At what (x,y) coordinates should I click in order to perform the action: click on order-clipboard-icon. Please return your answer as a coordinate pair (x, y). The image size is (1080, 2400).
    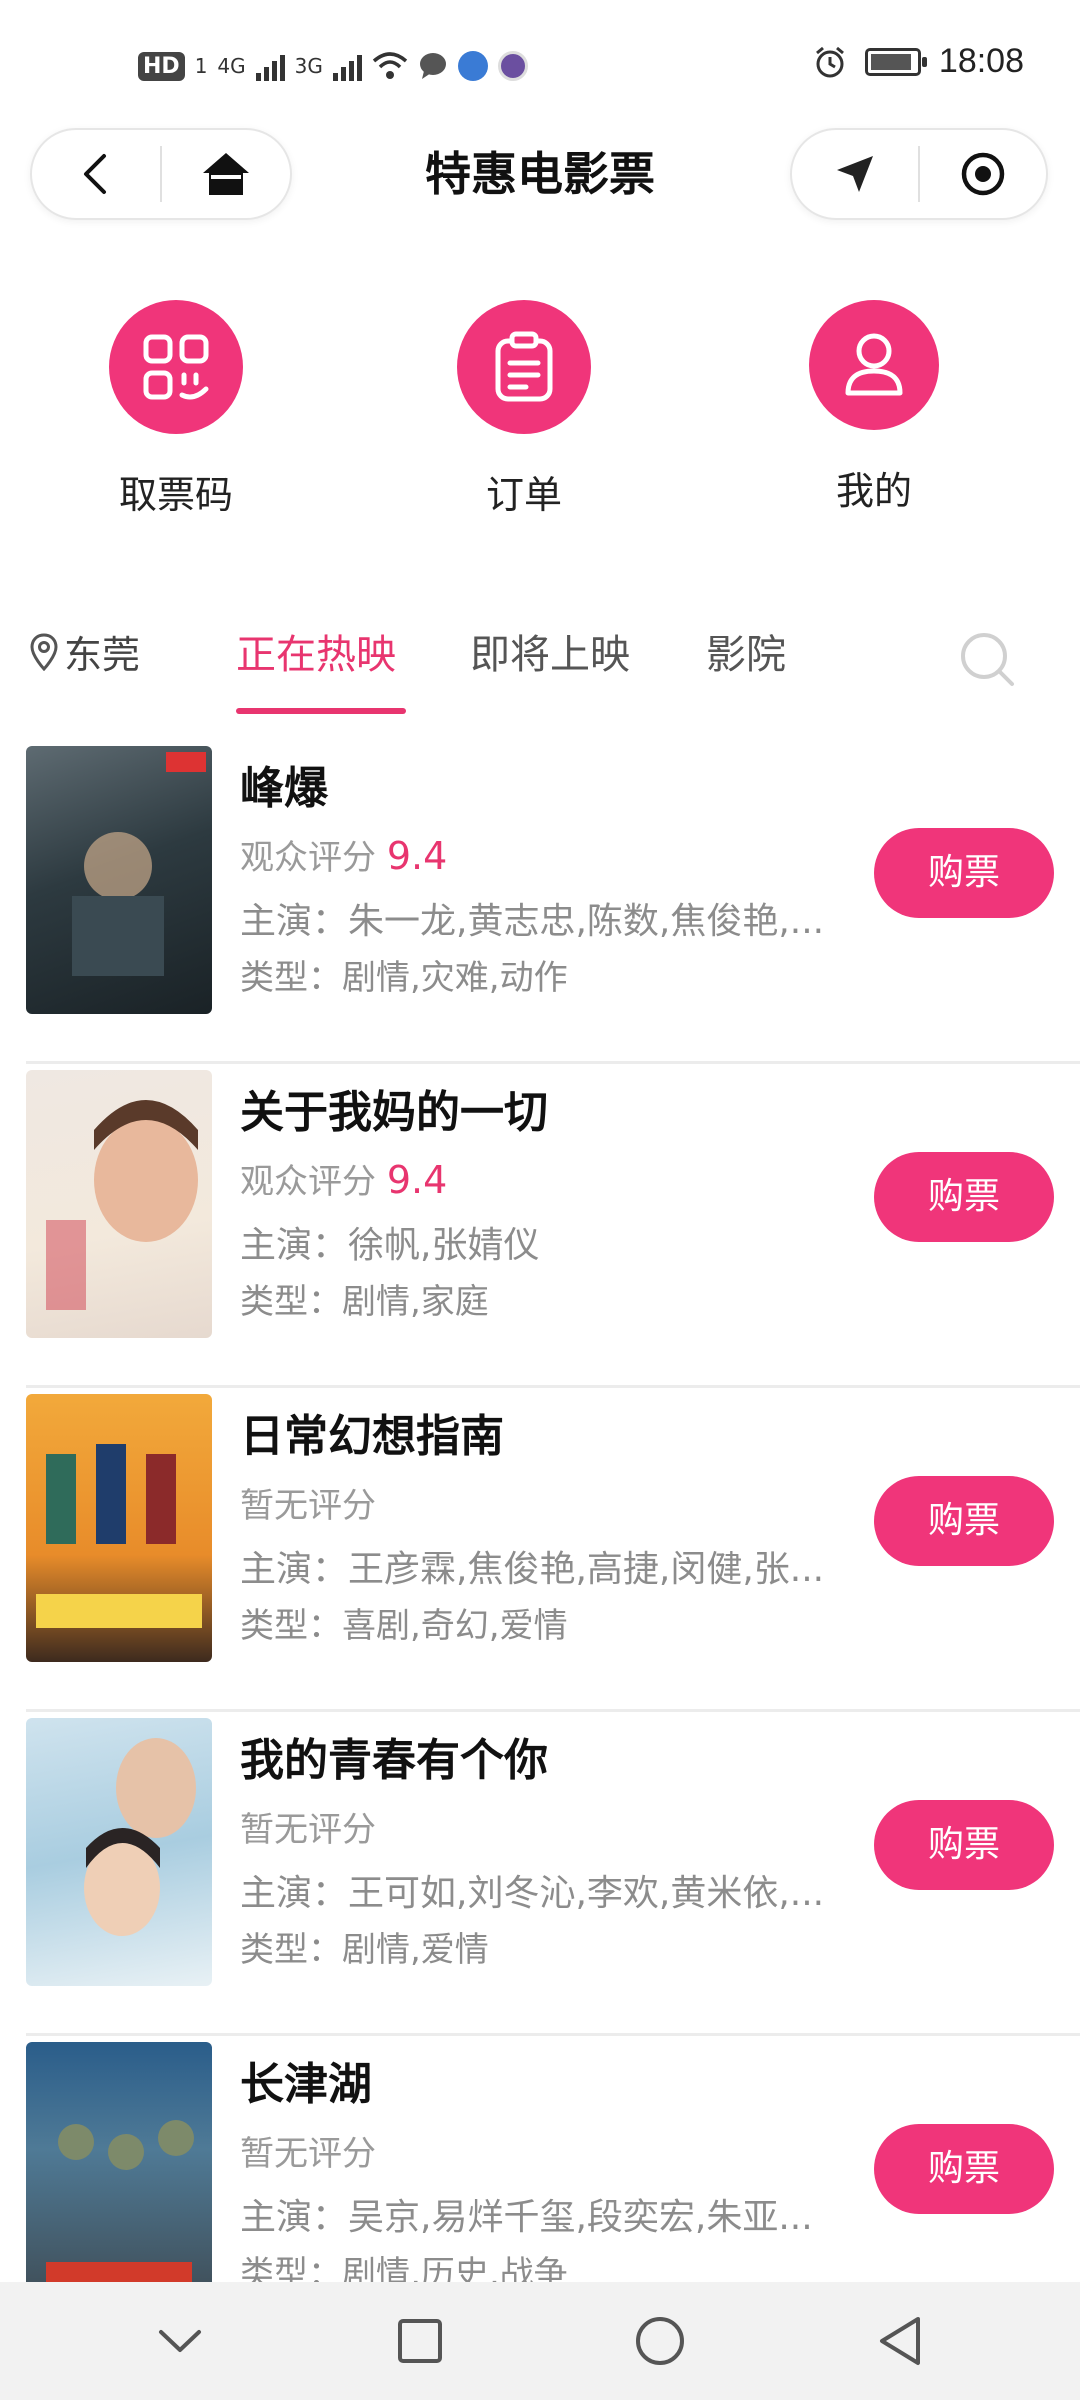
    Looking at the image, I should click on (524, 366).